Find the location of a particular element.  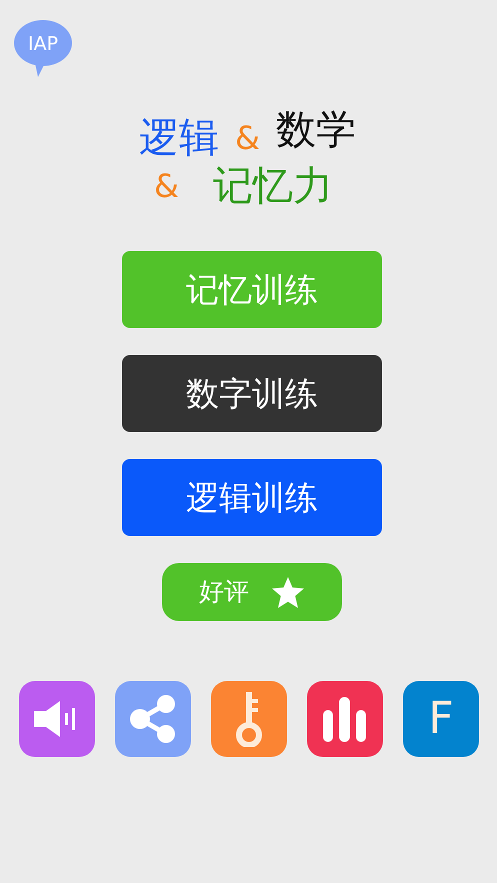

key-button is located at coordinates (249, 719).